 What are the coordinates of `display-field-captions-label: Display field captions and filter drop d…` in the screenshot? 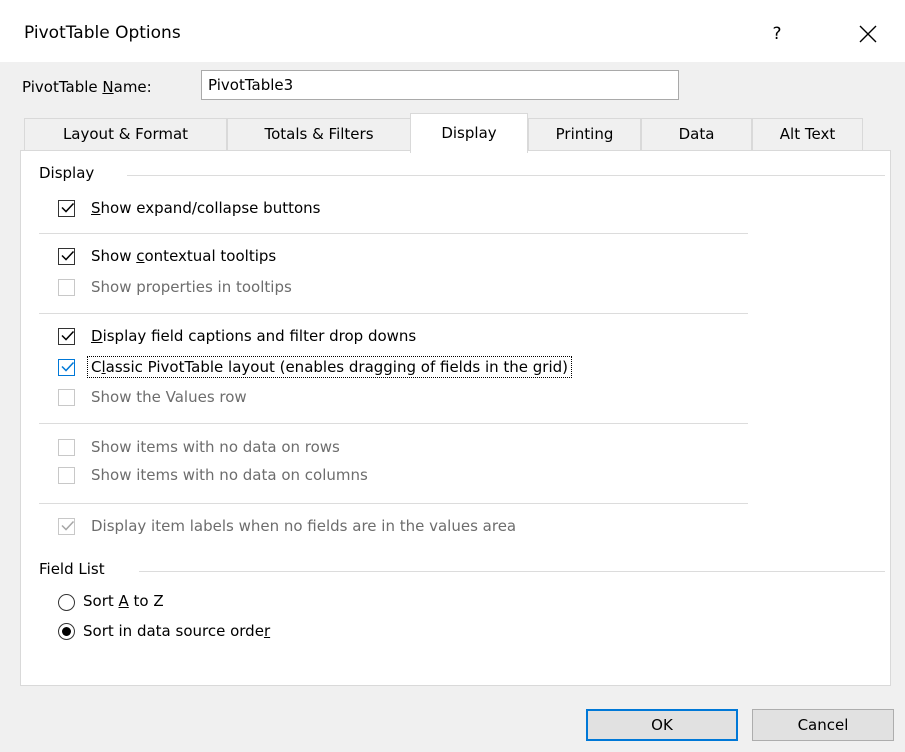 It's located at (253, 336).